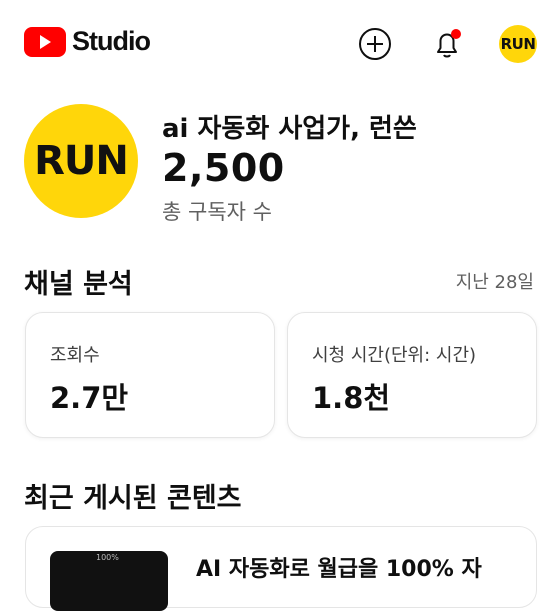 This screenshot has width=560, height=611. What do you see at coordinates (81, 161) in the screenshot?
I see `channel-avatar: RUN` at bounding box center [81, 161].